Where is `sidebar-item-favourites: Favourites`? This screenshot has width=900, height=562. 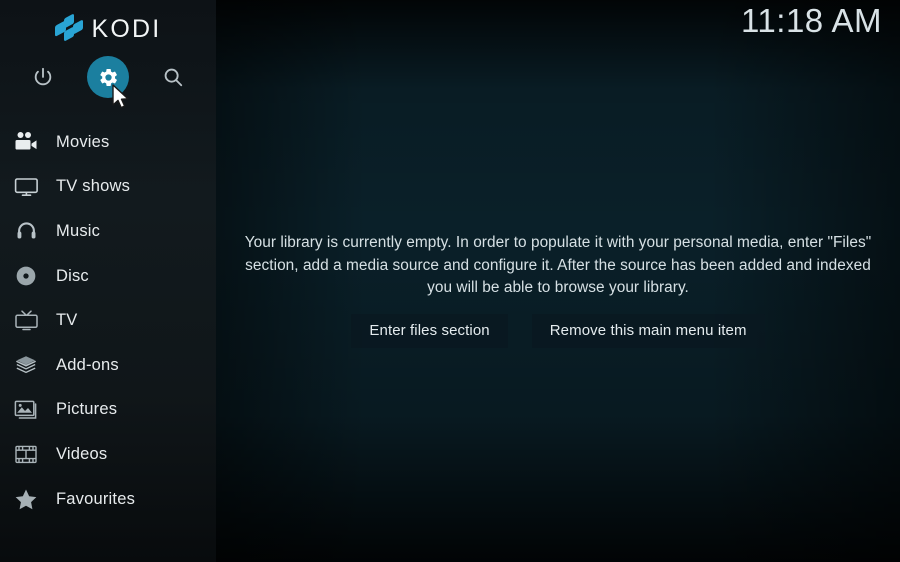 sidebar-item-favourites: Favourites is located at coordinates (108, 499).